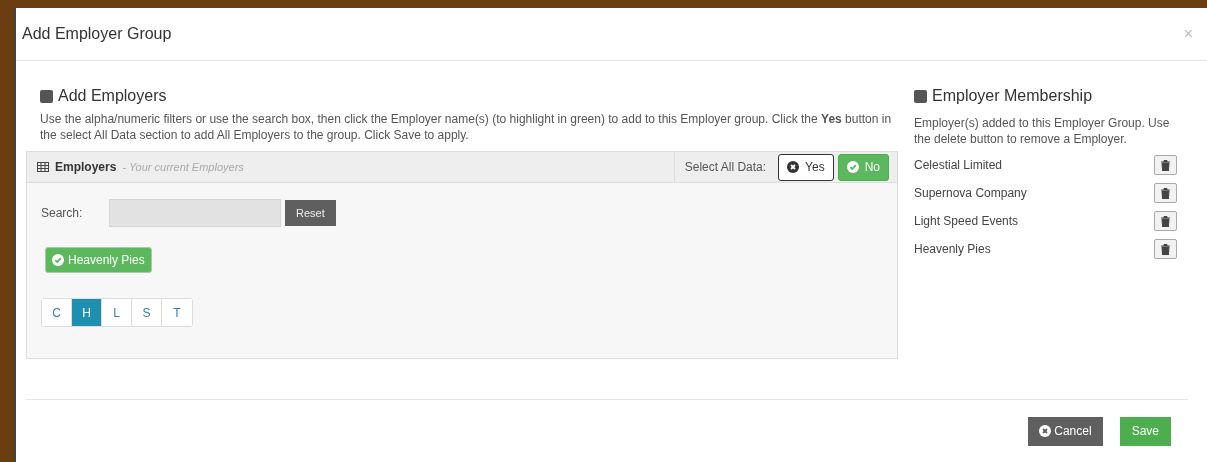 Image resolution: width=1207 pixels, height=462 pixels. I want to click on search-field, so click(195, 213).